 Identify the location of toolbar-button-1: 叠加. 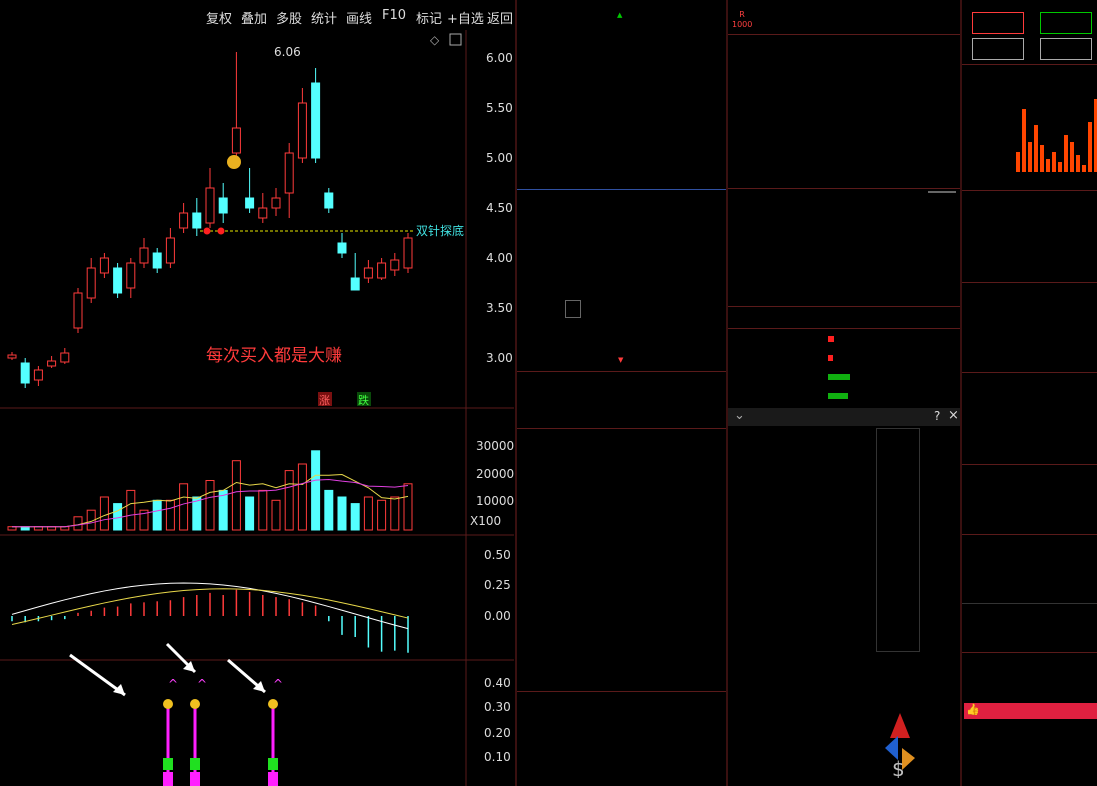
(254, 17).